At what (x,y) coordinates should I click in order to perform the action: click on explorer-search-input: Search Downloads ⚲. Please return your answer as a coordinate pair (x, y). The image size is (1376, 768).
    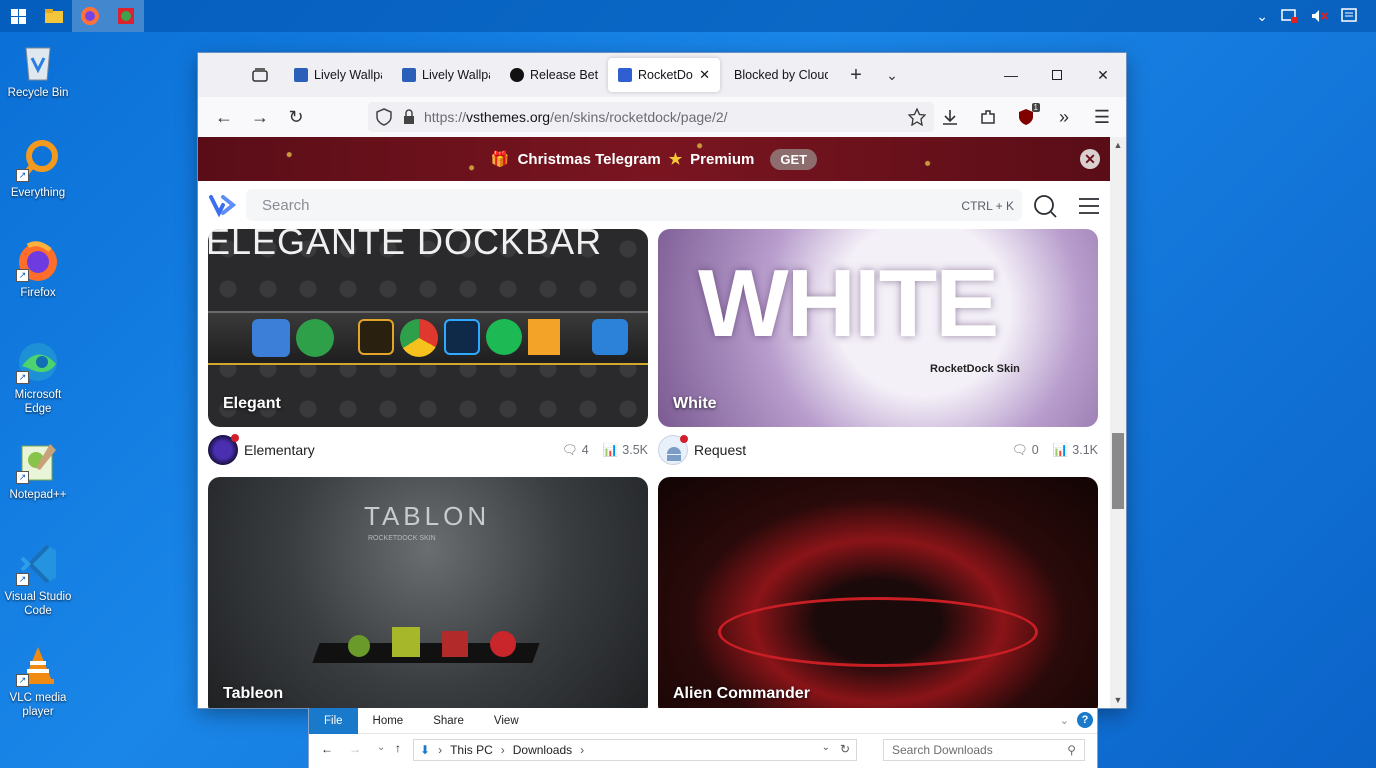
    Looking at the image, I should click on (984, 750).